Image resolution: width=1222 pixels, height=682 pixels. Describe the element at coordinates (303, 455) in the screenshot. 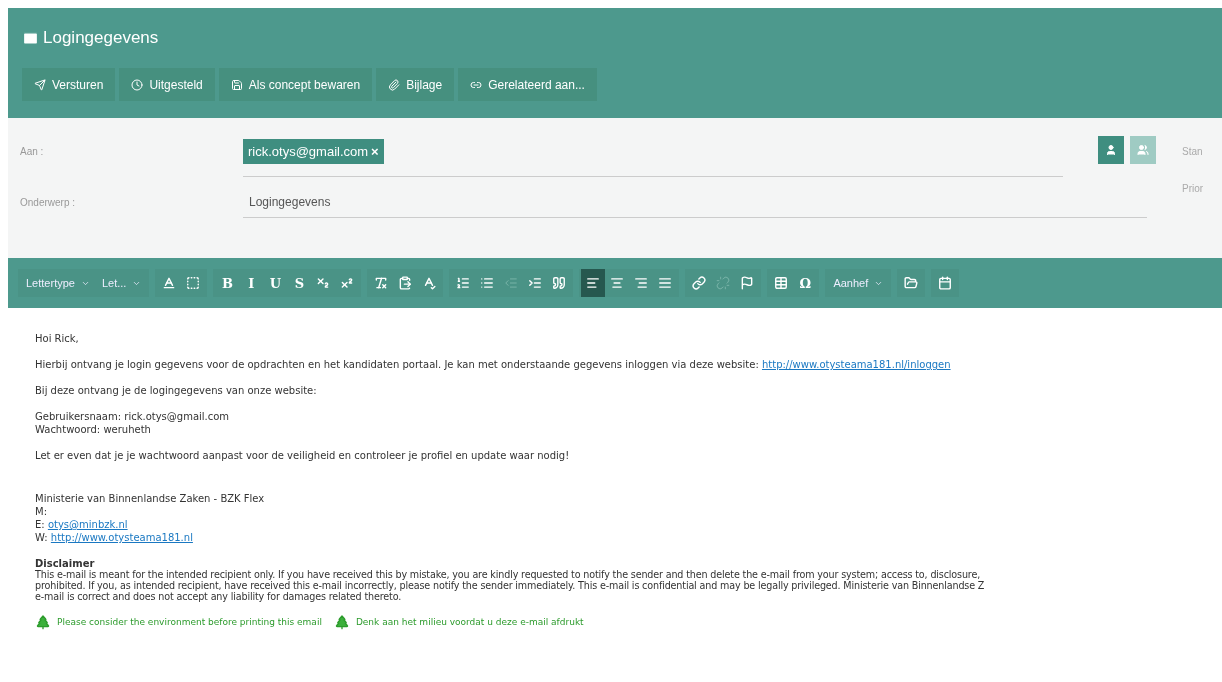

I see `body-text: Let er even dat je je wachtwoord aanpast voor de veiligheid en controleer je profiel en update waar nodig!` at that location.